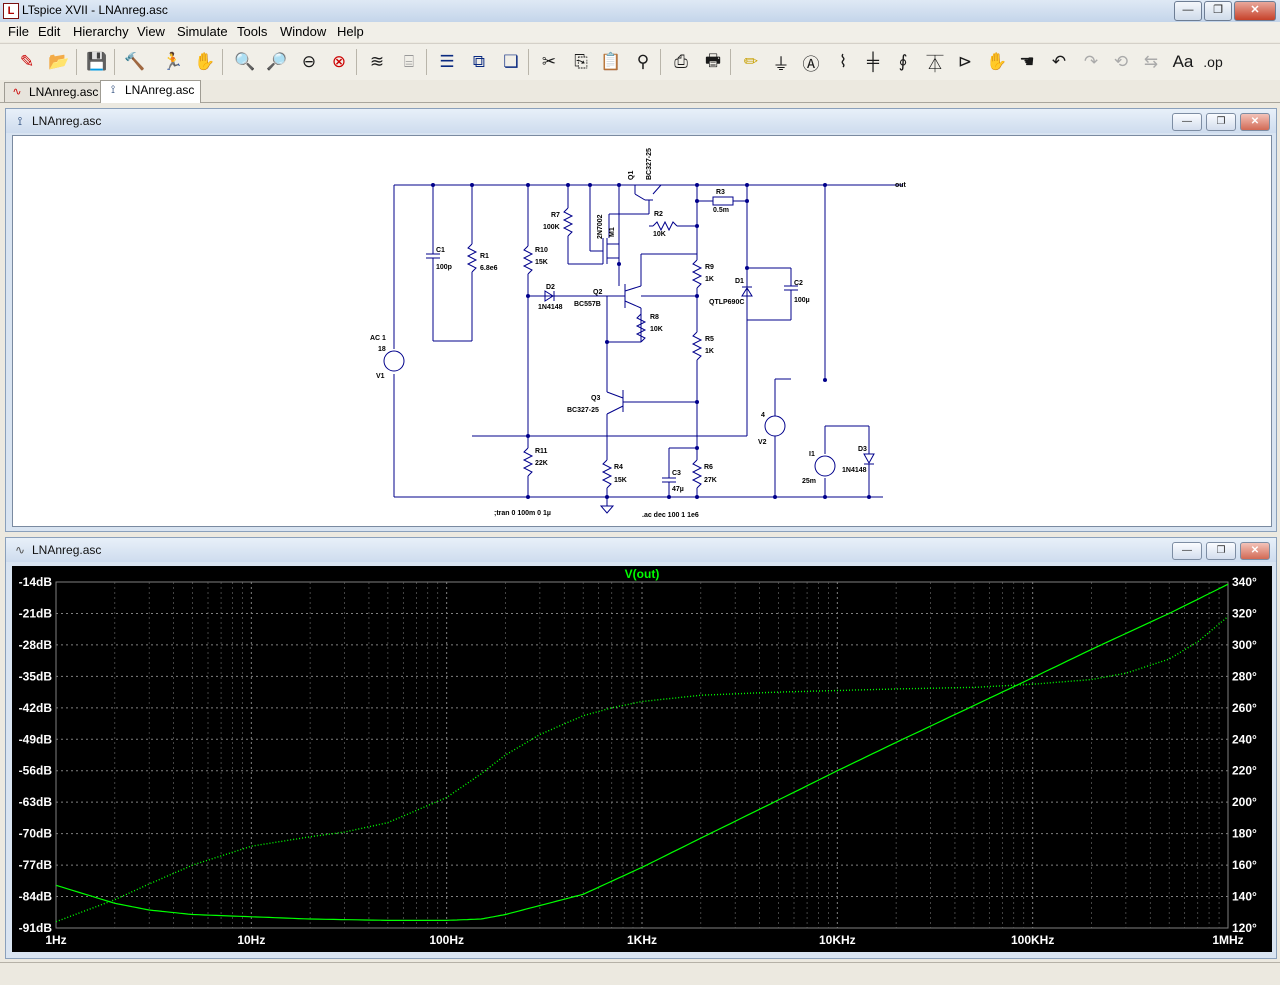 This screenshot has width=1280, height=985. I want to click on redo-icon: ↷, so click(1091, 62).